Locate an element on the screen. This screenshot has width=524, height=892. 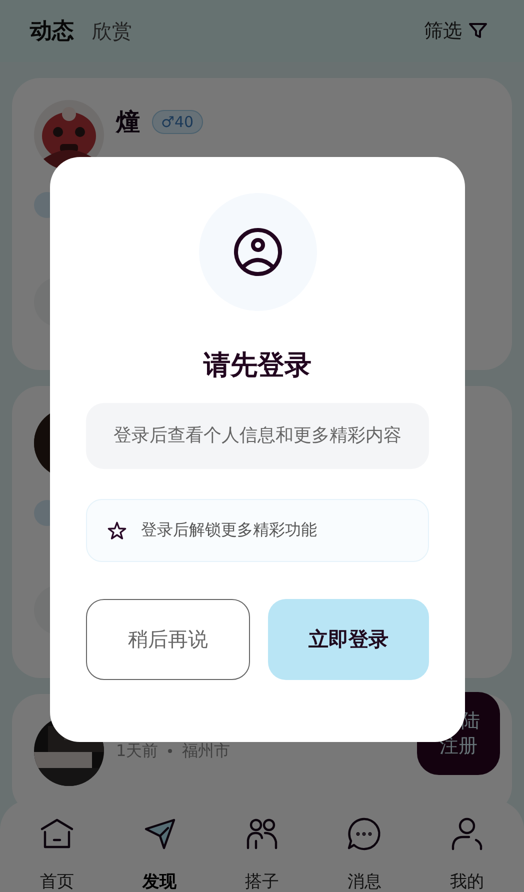
nav-item: 我的 is located at coordinates (467, 846).